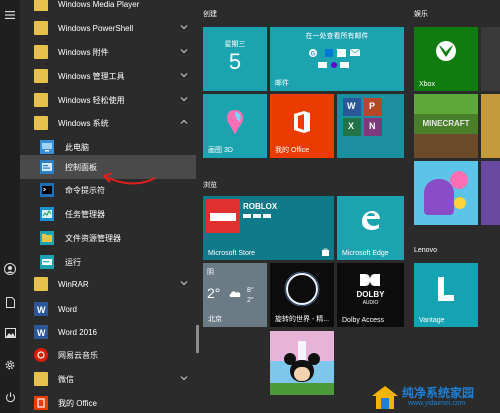 This screenshot has width=500, height=413. Describe the element at coordinates (363, 320) in the screenshot. I see `dolby-name: Dolby Access` at that location.